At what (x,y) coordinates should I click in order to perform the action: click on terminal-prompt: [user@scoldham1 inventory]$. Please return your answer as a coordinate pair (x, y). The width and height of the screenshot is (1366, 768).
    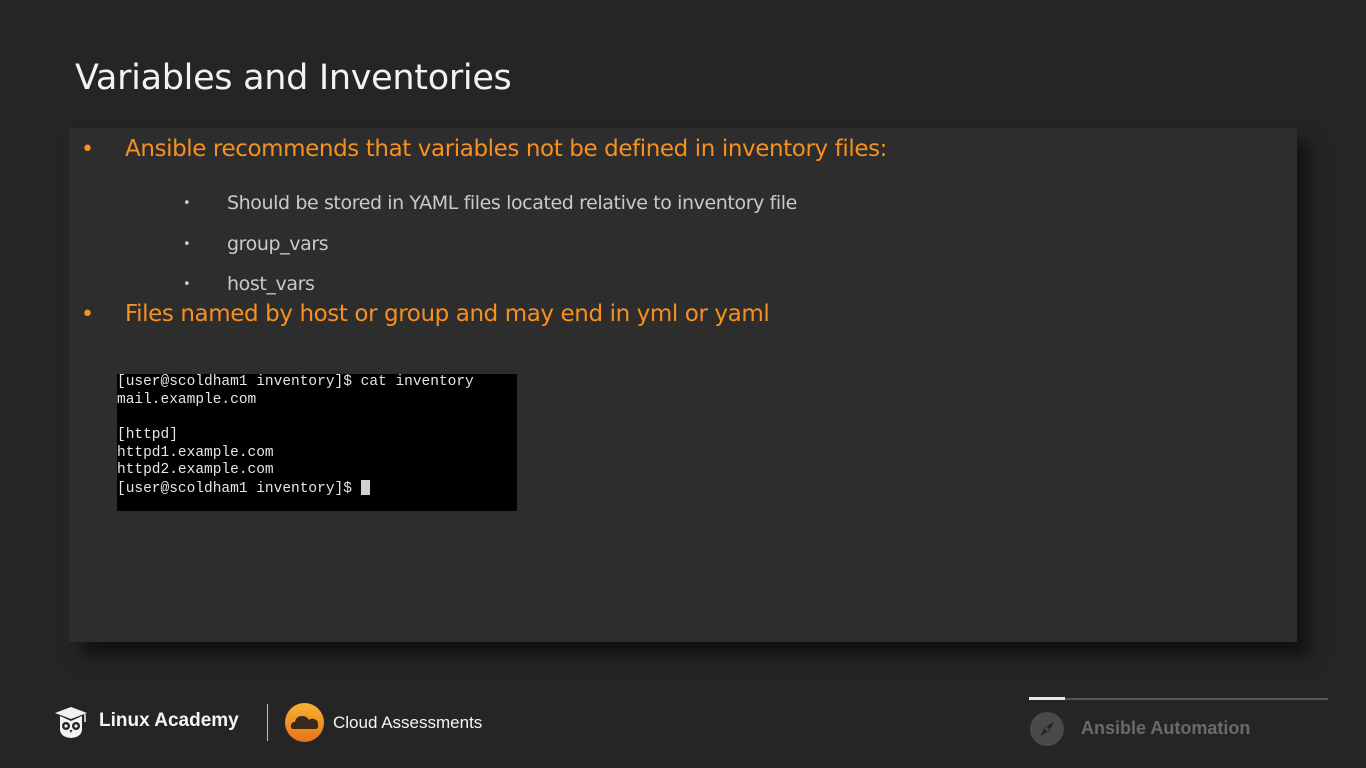
    Looking at the image, I should click on (239, 489).